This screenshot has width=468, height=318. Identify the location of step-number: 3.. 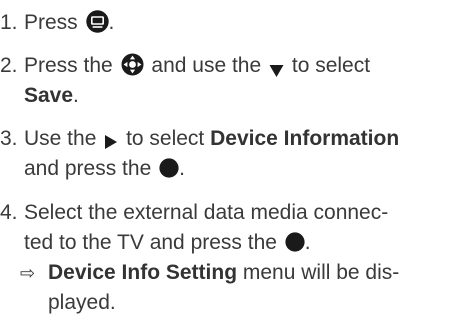
(9, 138).